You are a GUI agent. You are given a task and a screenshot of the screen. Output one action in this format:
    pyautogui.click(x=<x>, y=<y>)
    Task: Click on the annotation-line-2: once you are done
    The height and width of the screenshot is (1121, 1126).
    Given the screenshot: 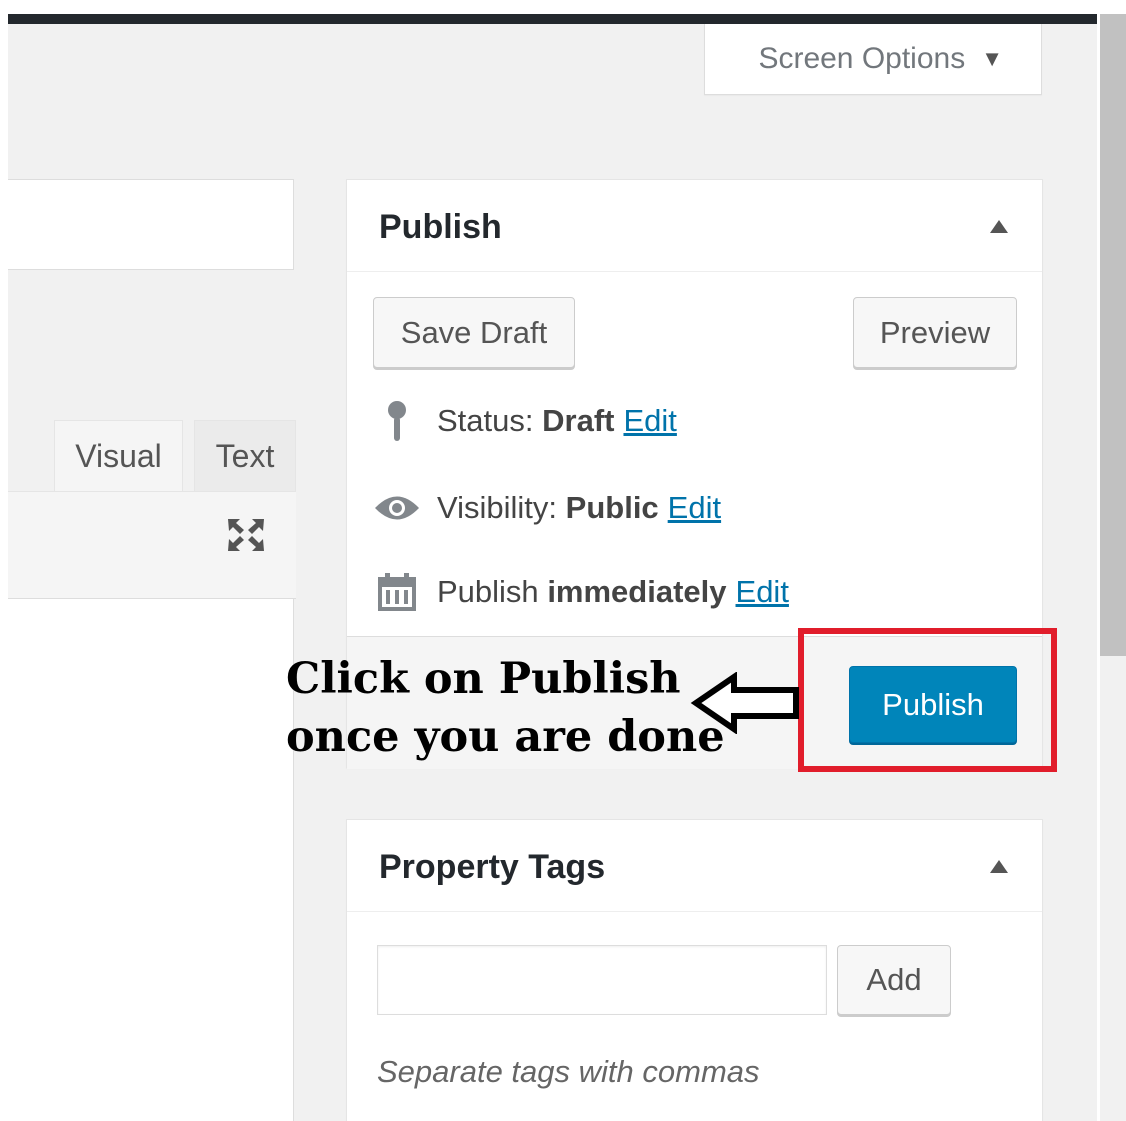 What is the action you would take?
    pyautogui.click(x=505, y=737)
    